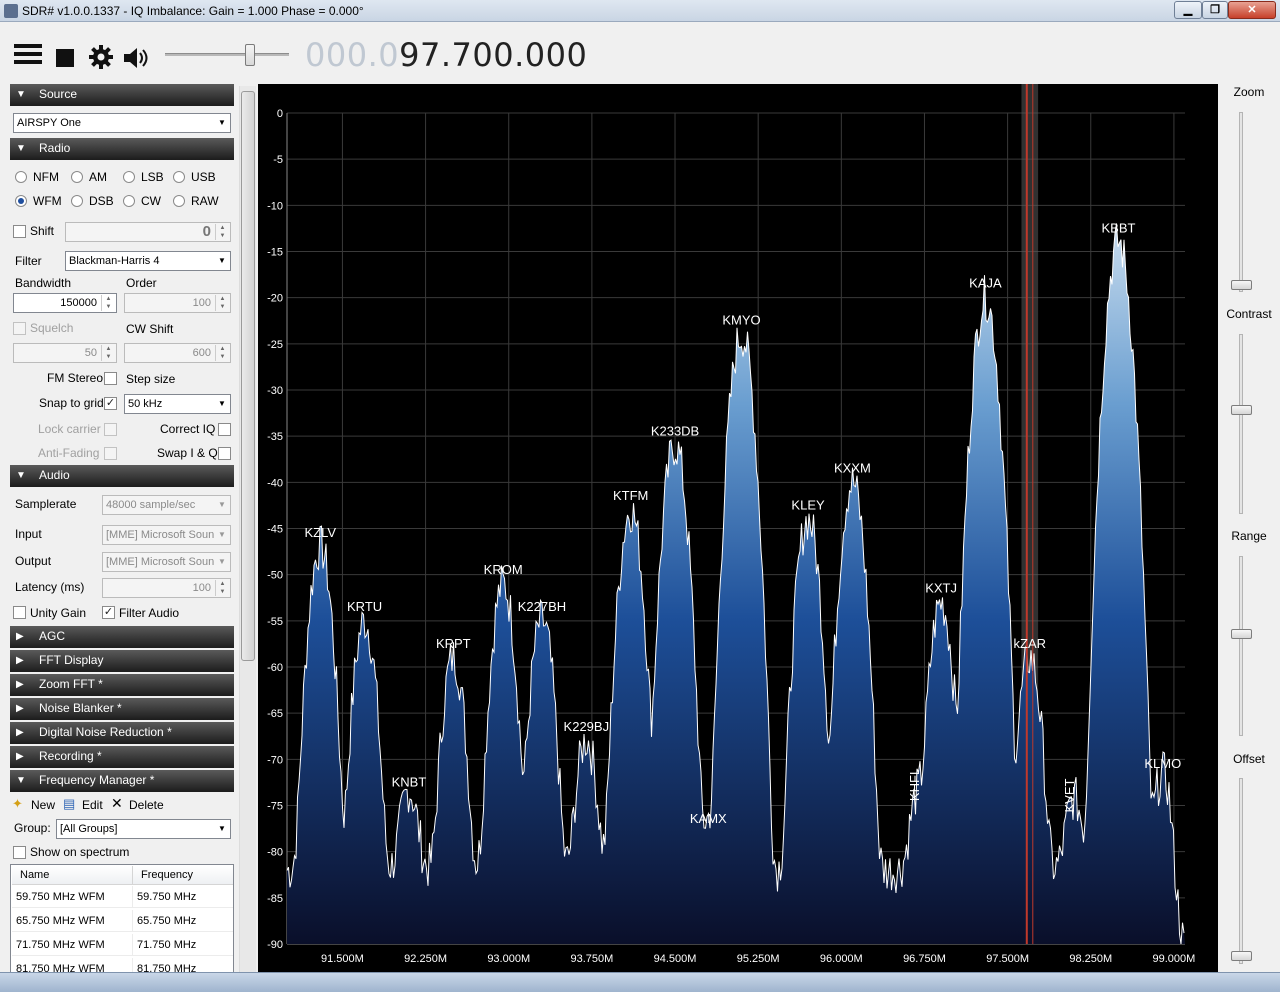 The width and height of the screenshot is (1280, 992). Describe the element at coordinates (183, 875) in the screenshot. I see `column-frequency: Frequency` at that location.